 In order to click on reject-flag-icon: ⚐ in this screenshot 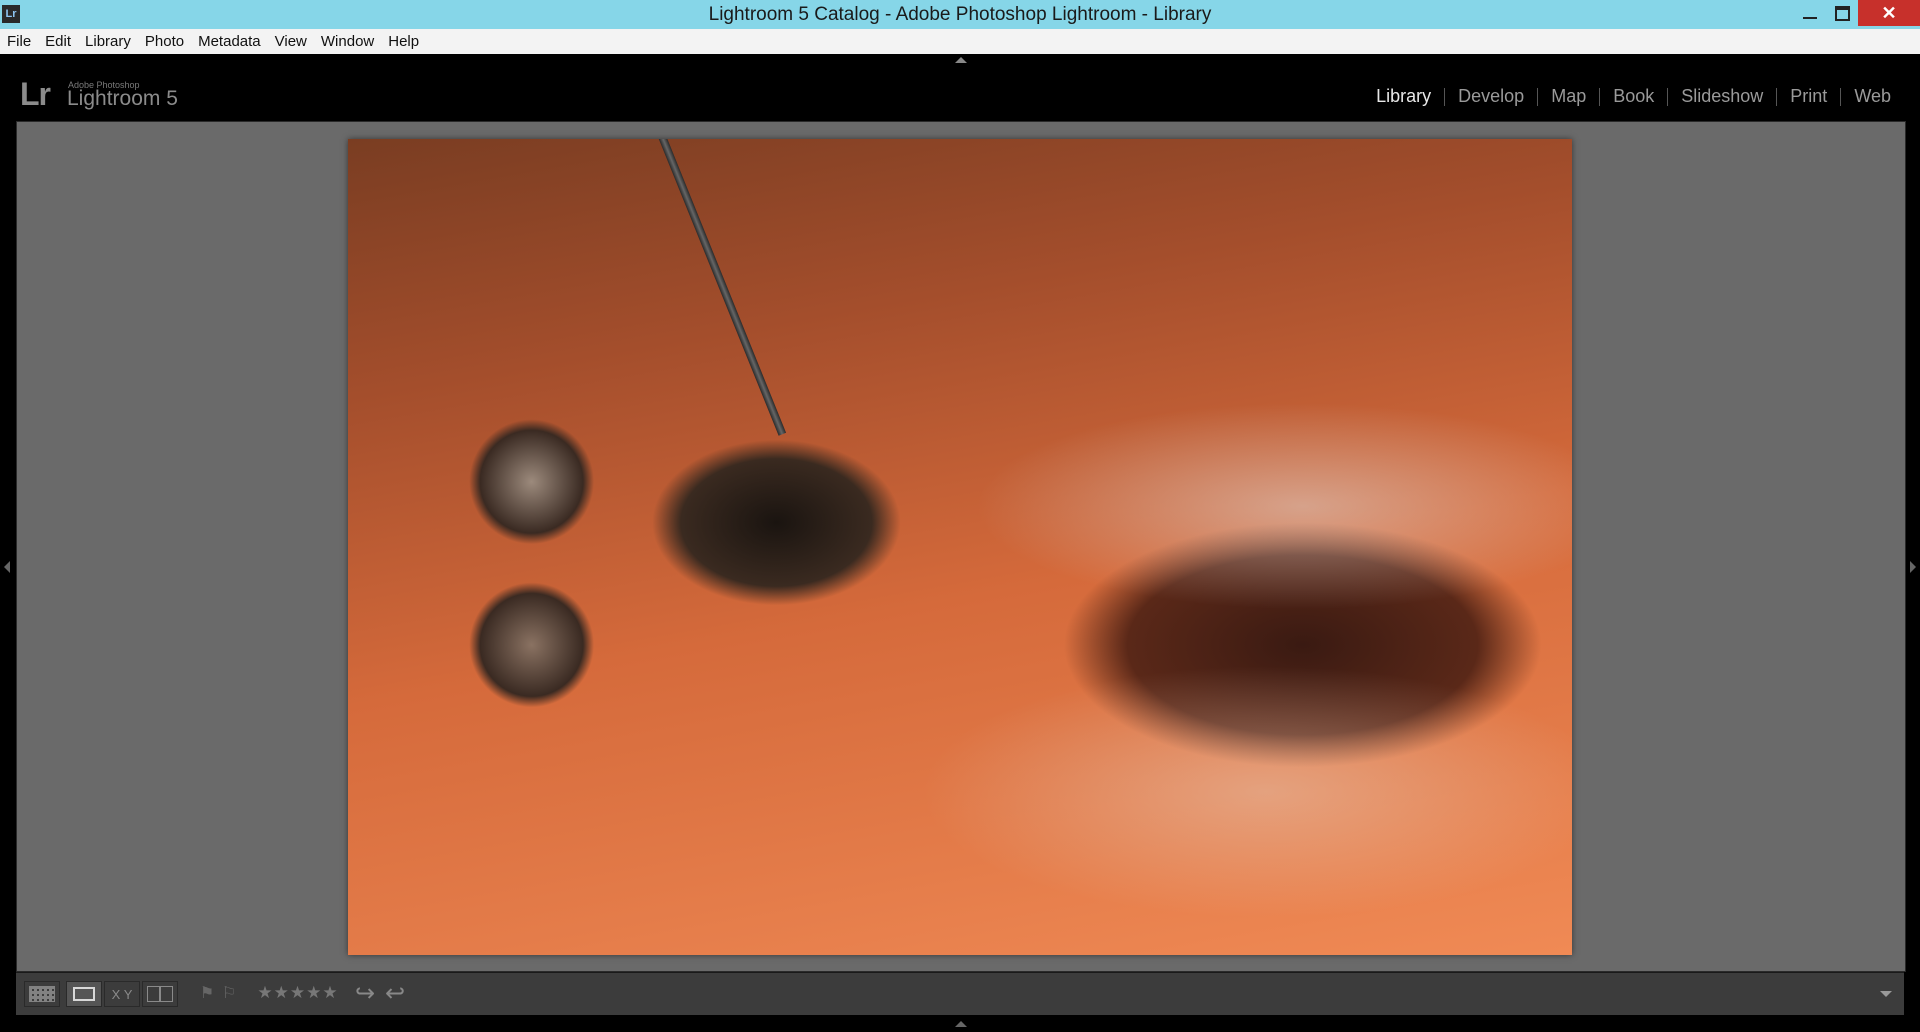, I will do `click(229, 993)`.